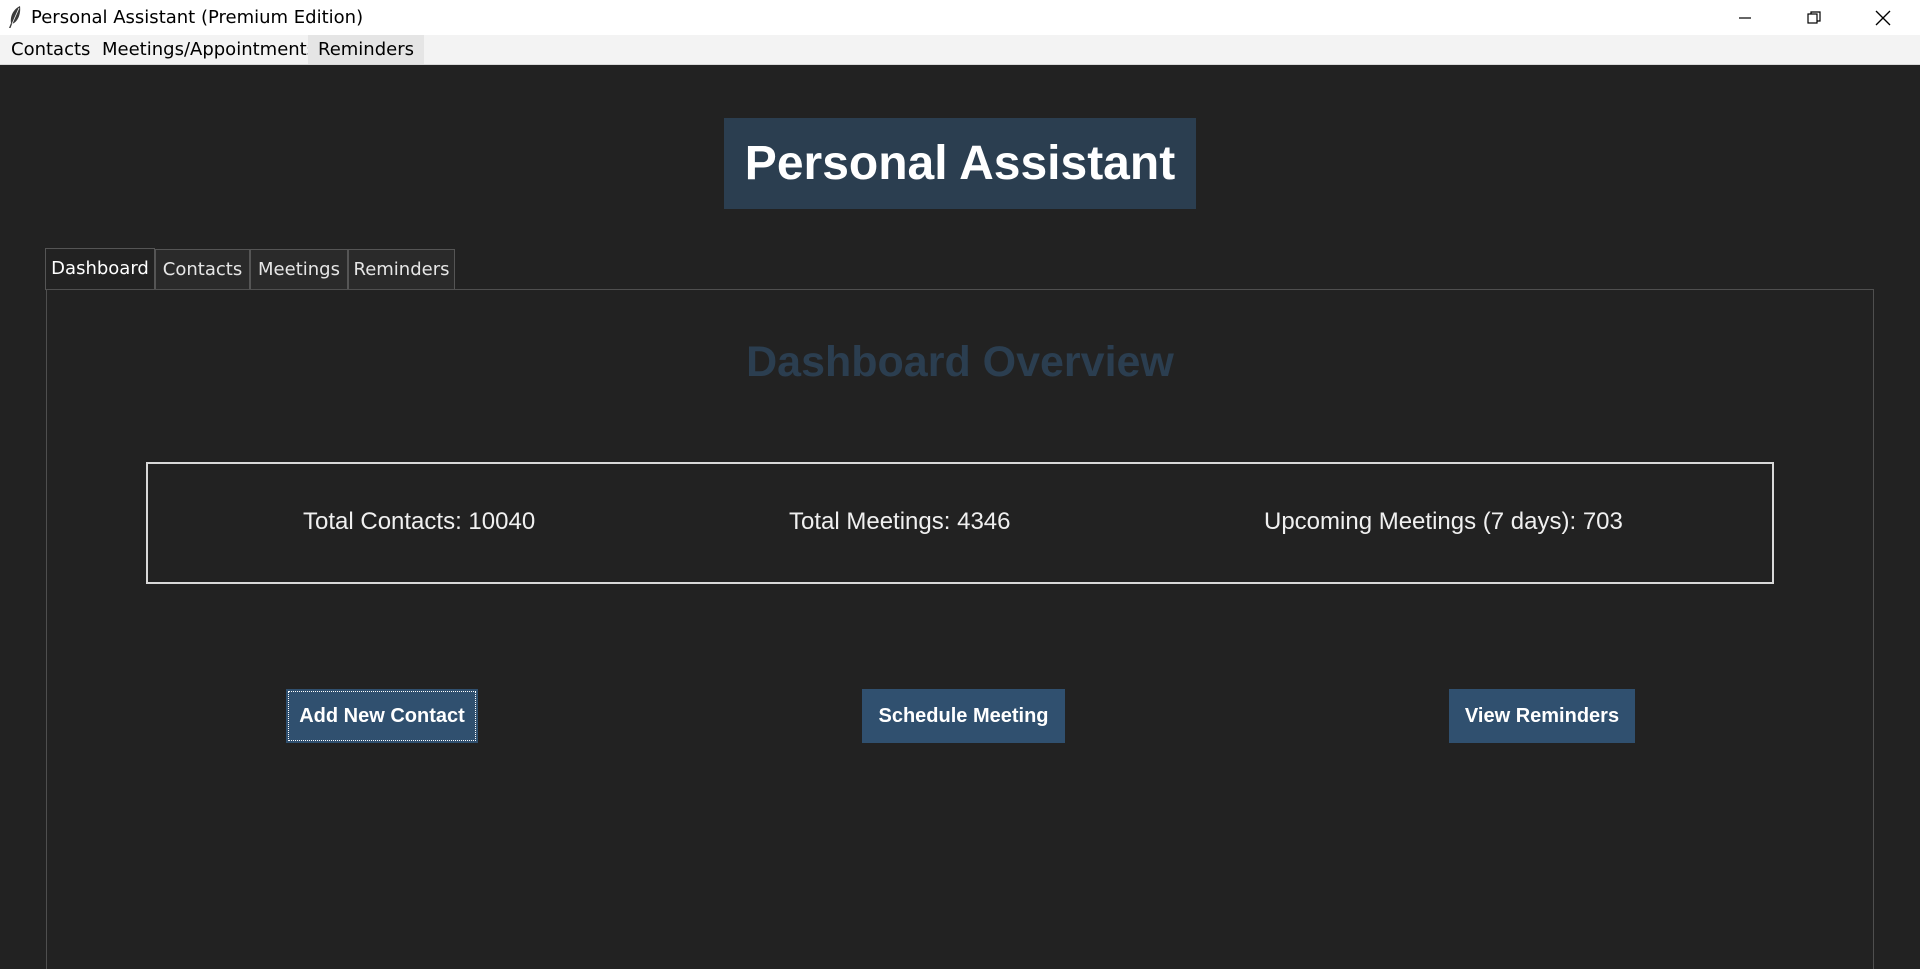  Describe the element at coordinates (366, 49) in the screenshot. I see `menu-reminders: Reminders` at that location.